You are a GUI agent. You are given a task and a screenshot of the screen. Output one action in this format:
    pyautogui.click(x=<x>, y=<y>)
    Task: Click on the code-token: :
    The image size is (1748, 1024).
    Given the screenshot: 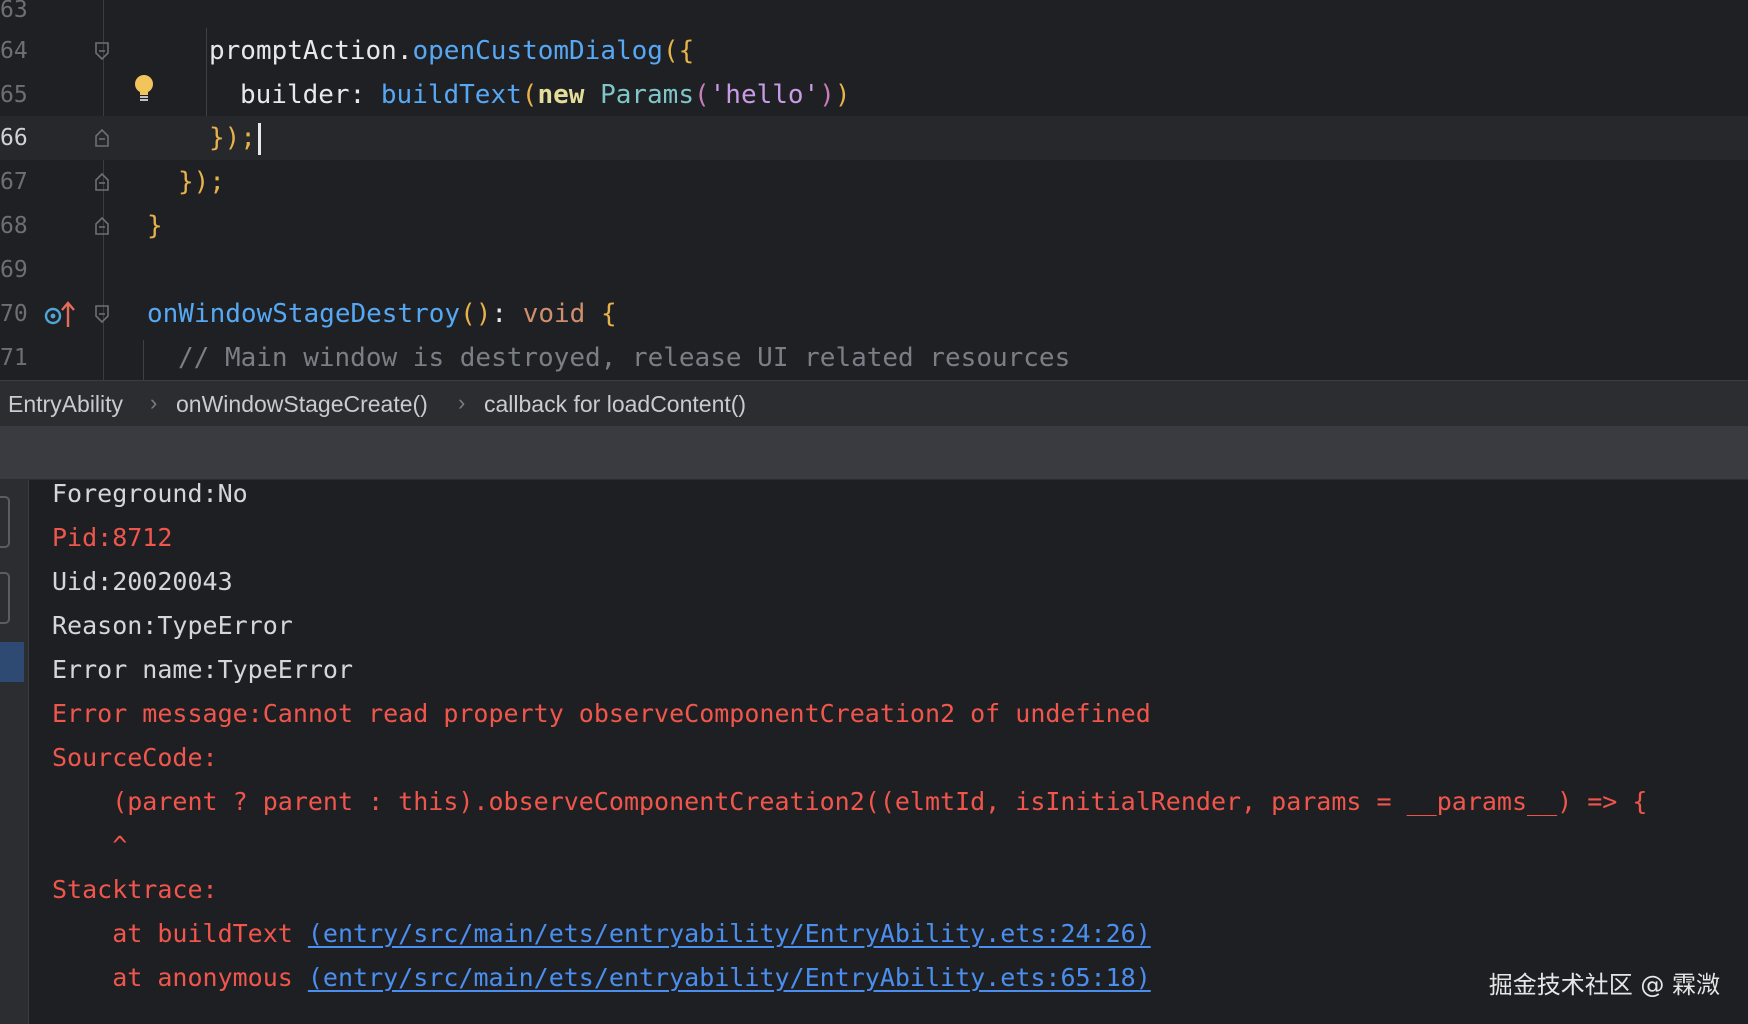 What is the action you would take?
    pyautogui.click(x=507, y=314)
    